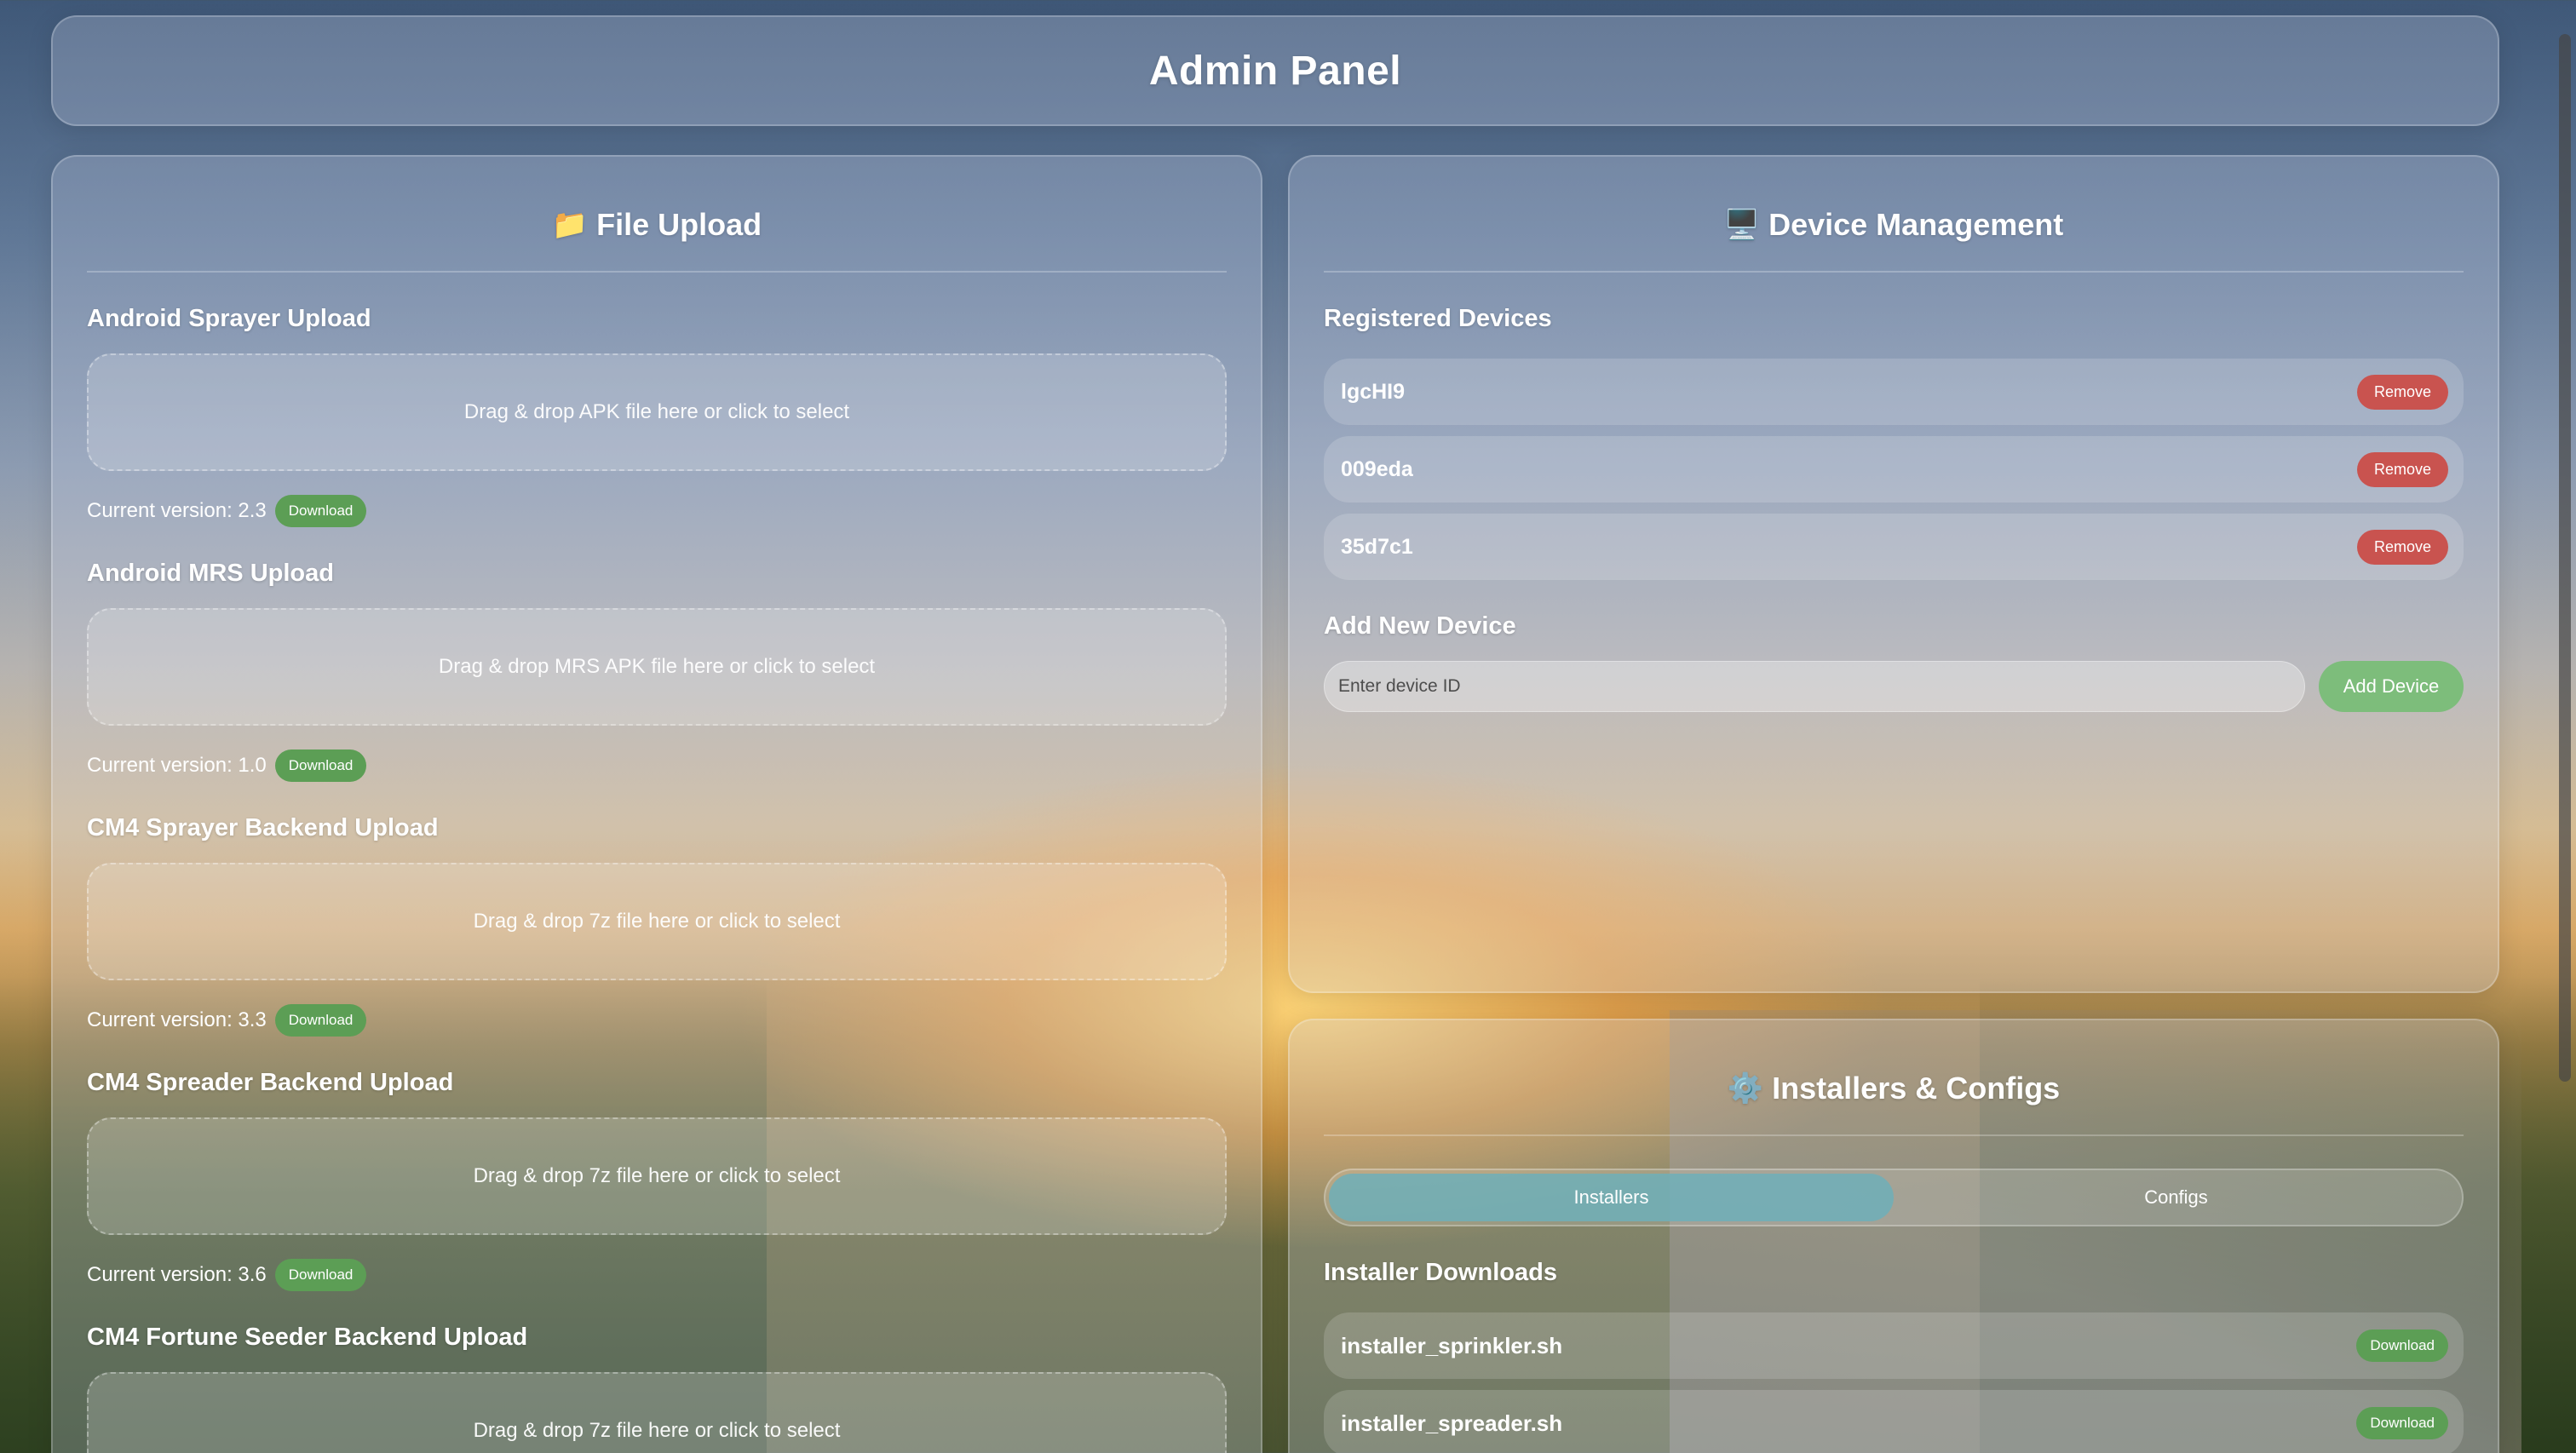 The width and height of the screenshot is (2576, 1453). What do you see at coordinates (1452, 1423) in the screenshot?
I see `installer-name: installer_spreader.sh` at bounding box center [1452, 1423].